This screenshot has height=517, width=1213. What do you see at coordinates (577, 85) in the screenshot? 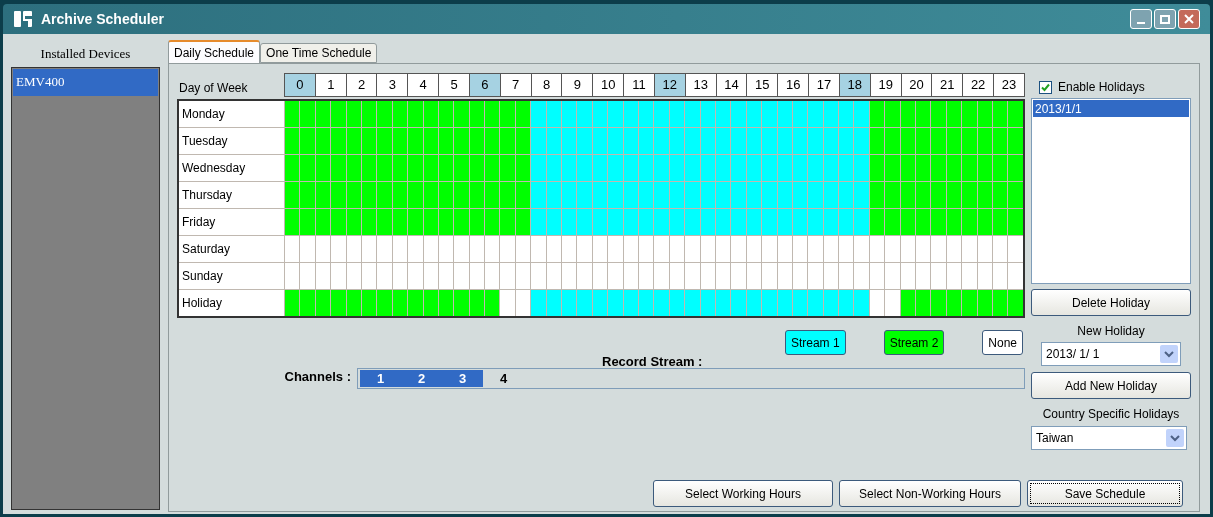
I see `hour-header: 9` at bounding box center [577, 85].